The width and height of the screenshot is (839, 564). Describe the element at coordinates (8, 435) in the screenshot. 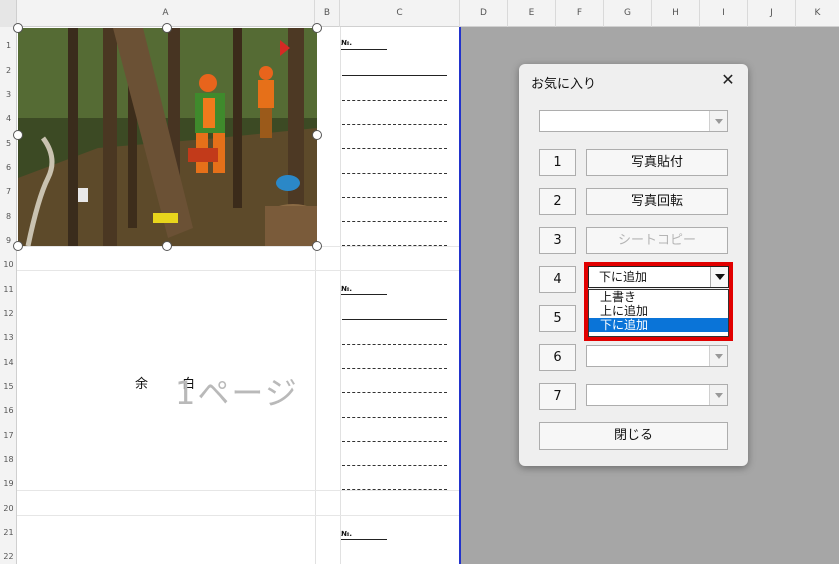

I see `row-header: 17` at that location.